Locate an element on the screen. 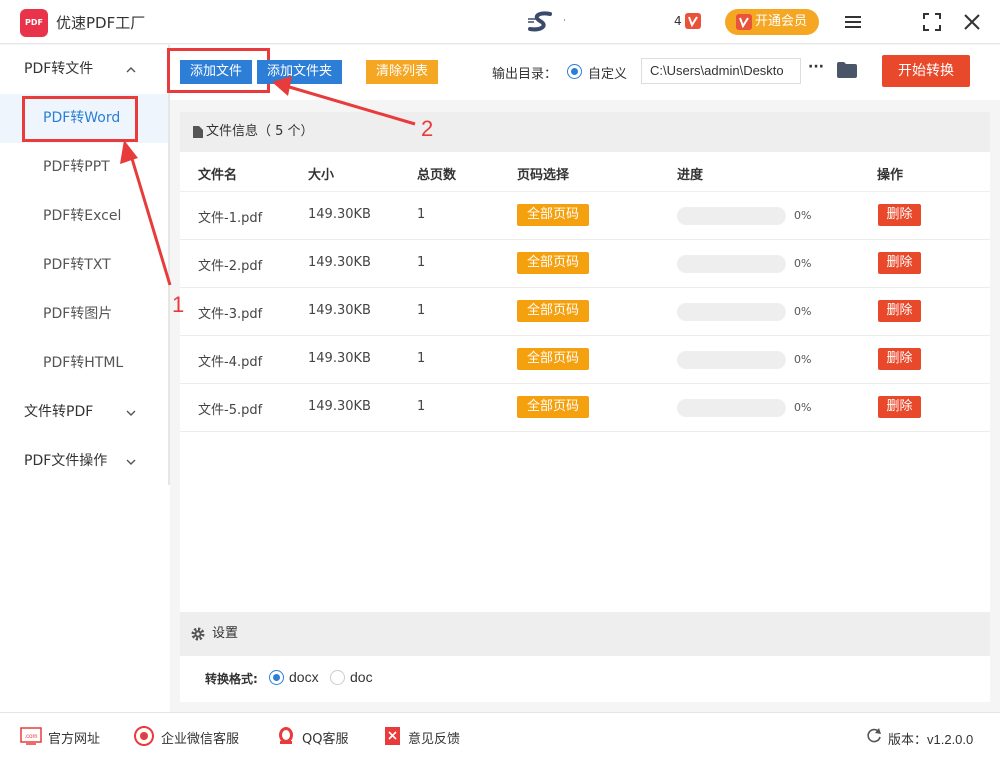 This screenshot has height=760, width=1000. sidebar-group-pdf-to-file: PDF转文件 is located at coordinates (84, 69).